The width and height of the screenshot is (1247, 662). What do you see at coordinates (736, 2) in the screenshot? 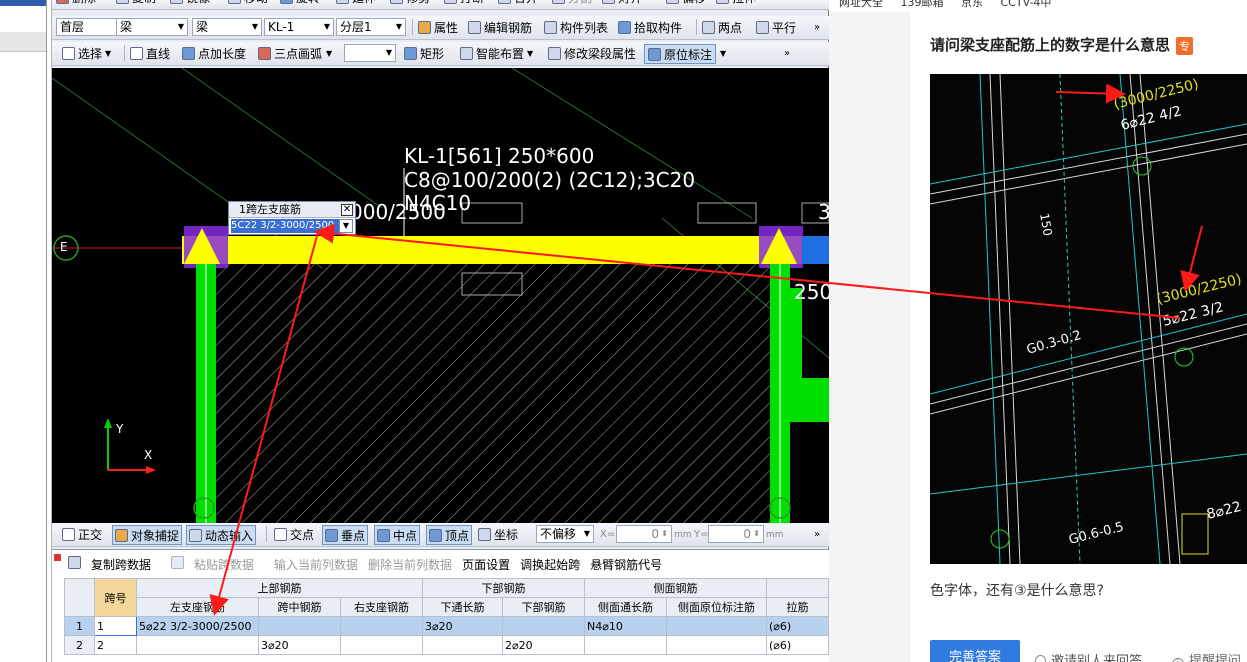
I see `stretch-tool: 拉伸` at bounding box center [736, 2].